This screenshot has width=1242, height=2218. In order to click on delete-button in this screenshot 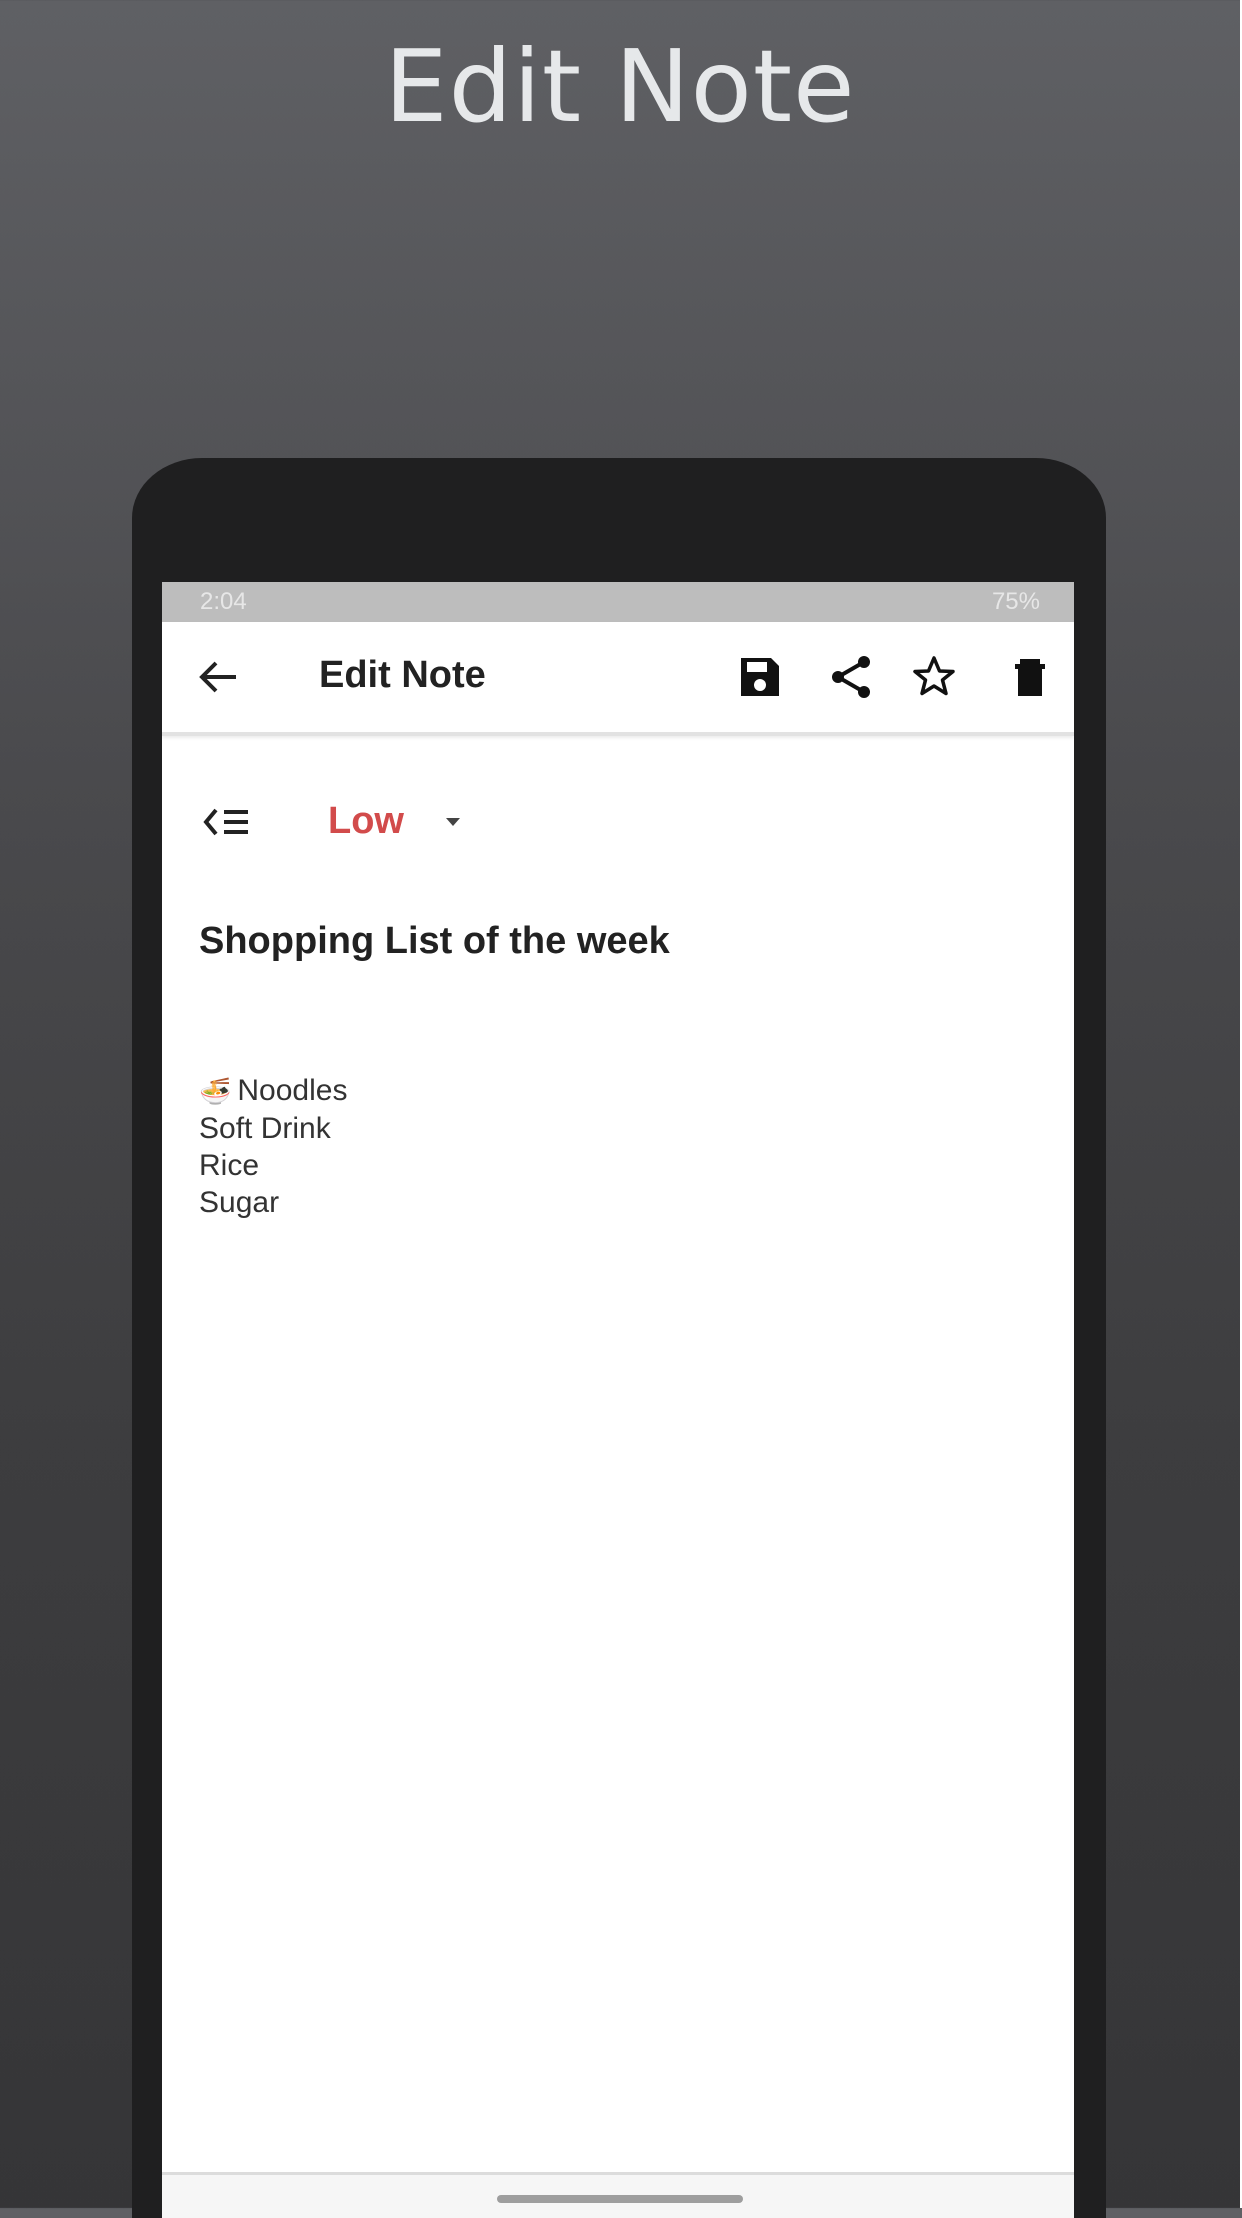, I will do `click(1031, 677)`.